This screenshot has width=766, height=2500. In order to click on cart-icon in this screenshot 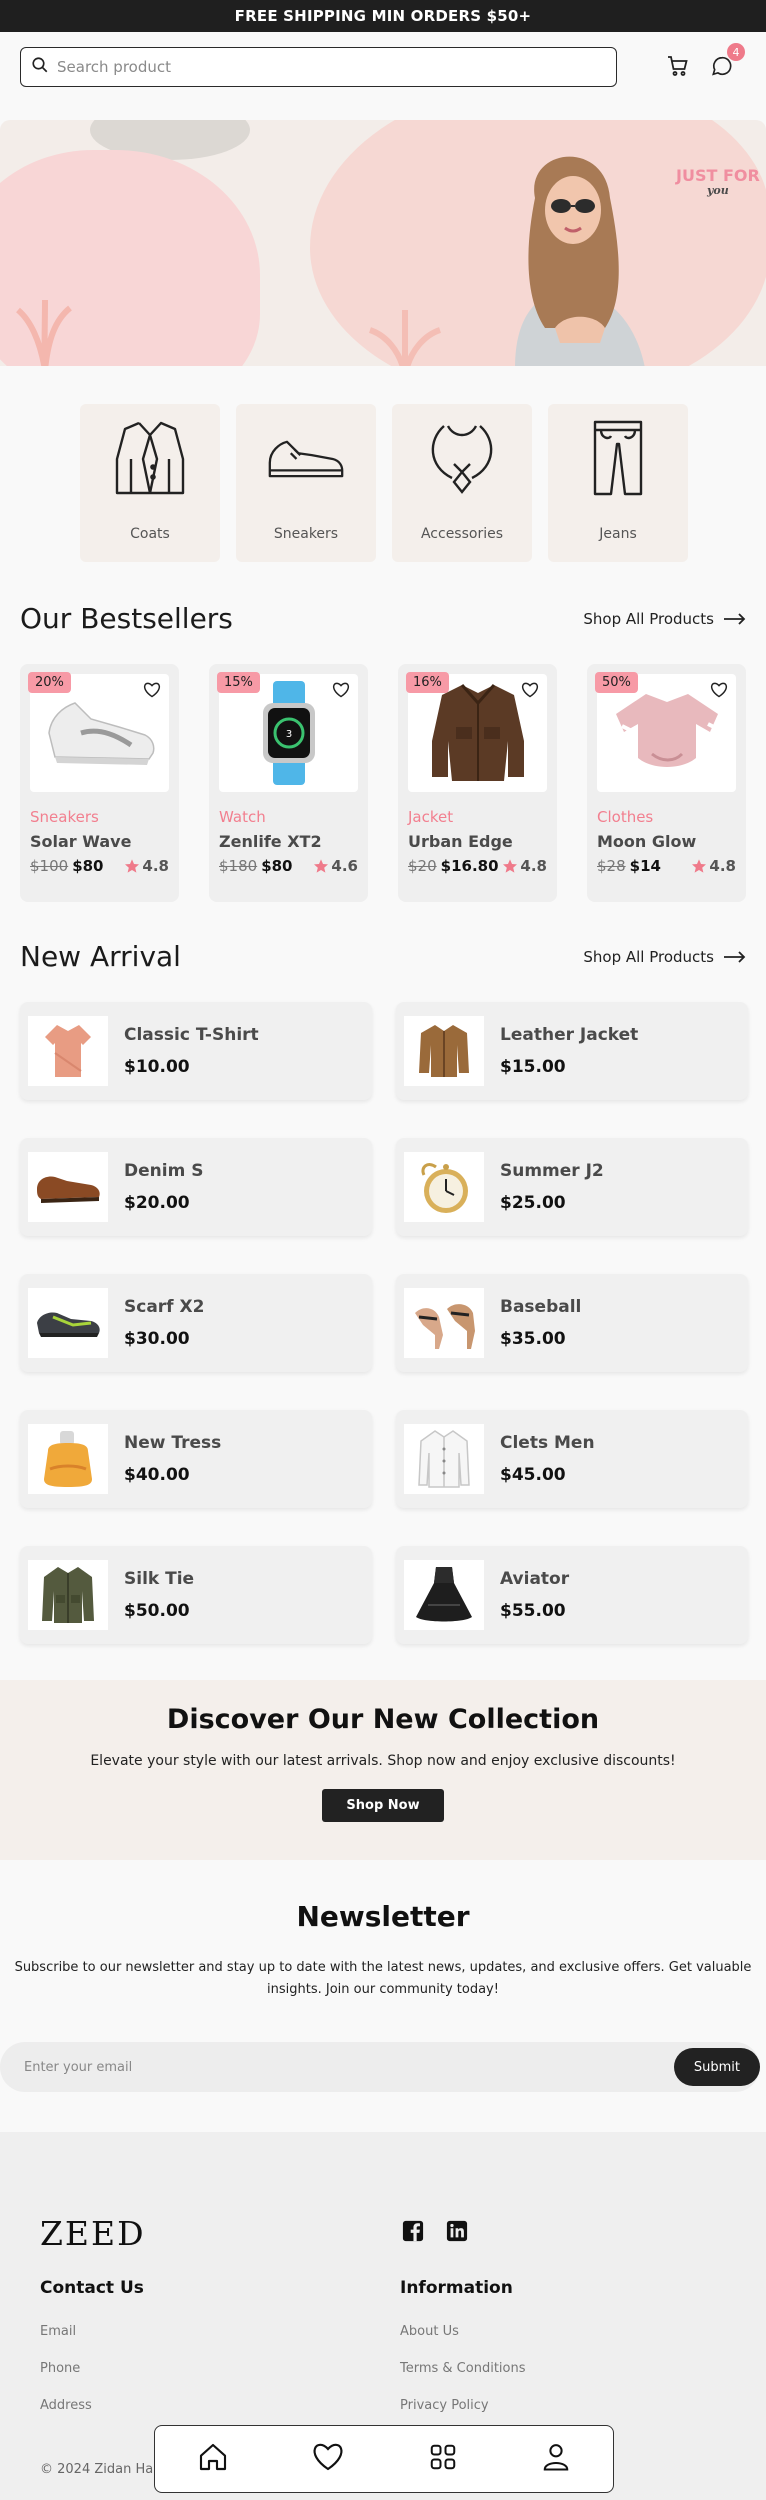, I will do `click(678, 66)`.